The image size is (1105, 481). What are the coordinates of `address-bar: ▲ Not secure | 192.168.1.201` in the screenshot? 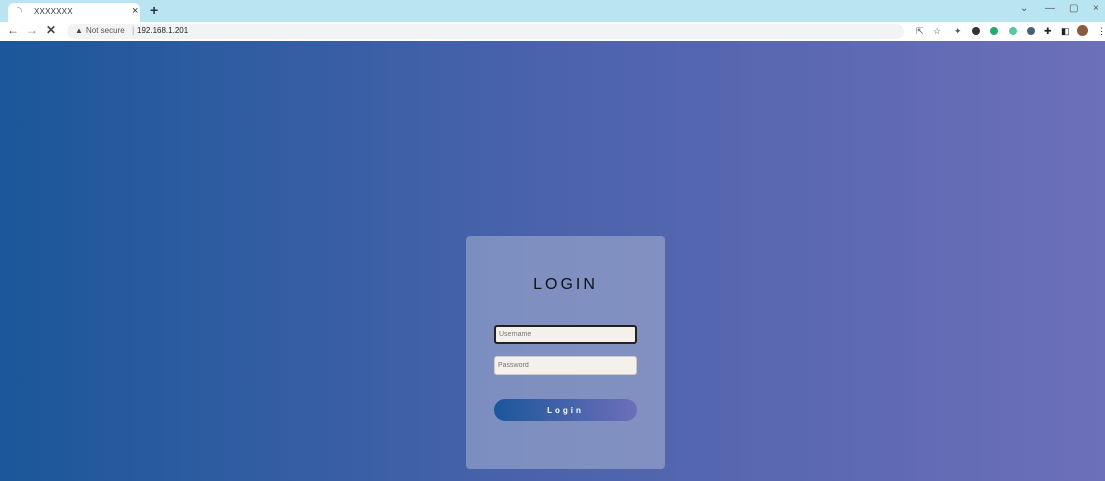 It's located at (485, 31).